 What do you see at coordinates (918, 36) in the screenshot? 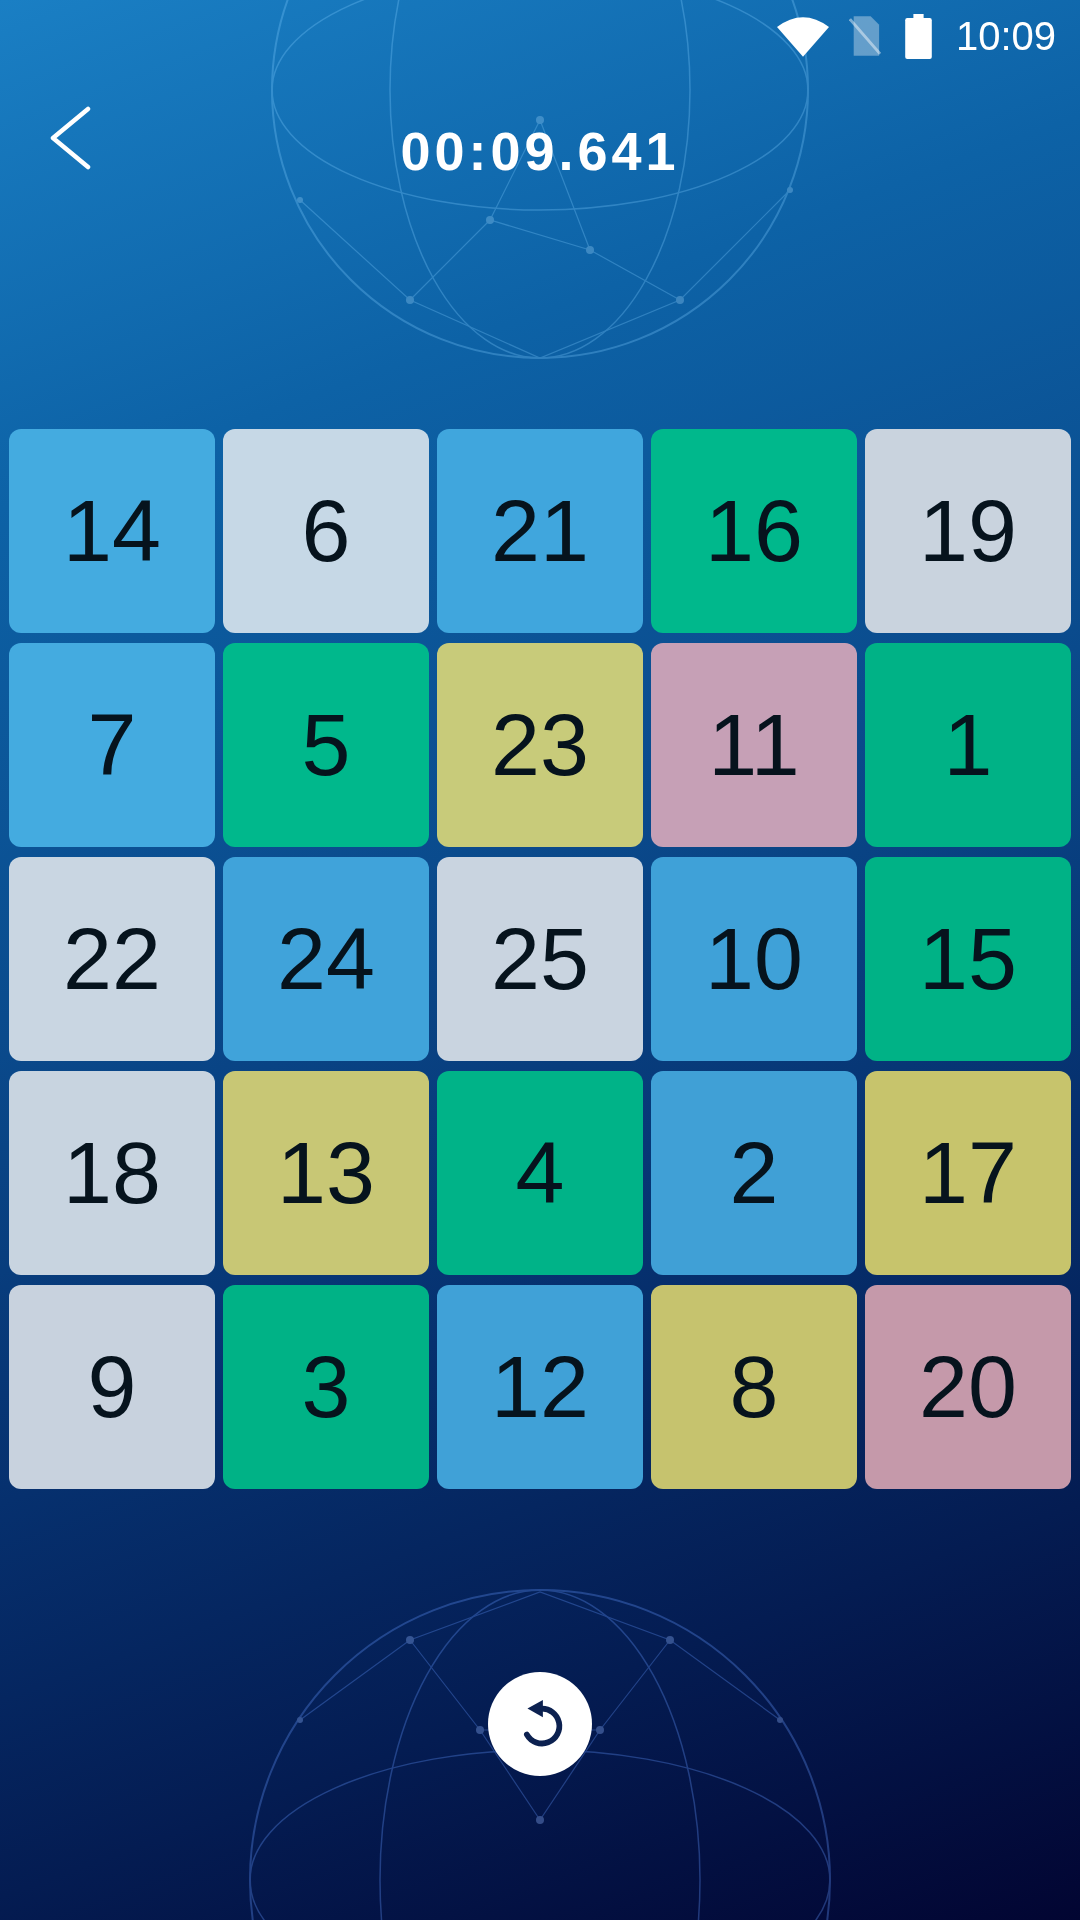
I see `battery-icon` at bounding box center [918, 36].